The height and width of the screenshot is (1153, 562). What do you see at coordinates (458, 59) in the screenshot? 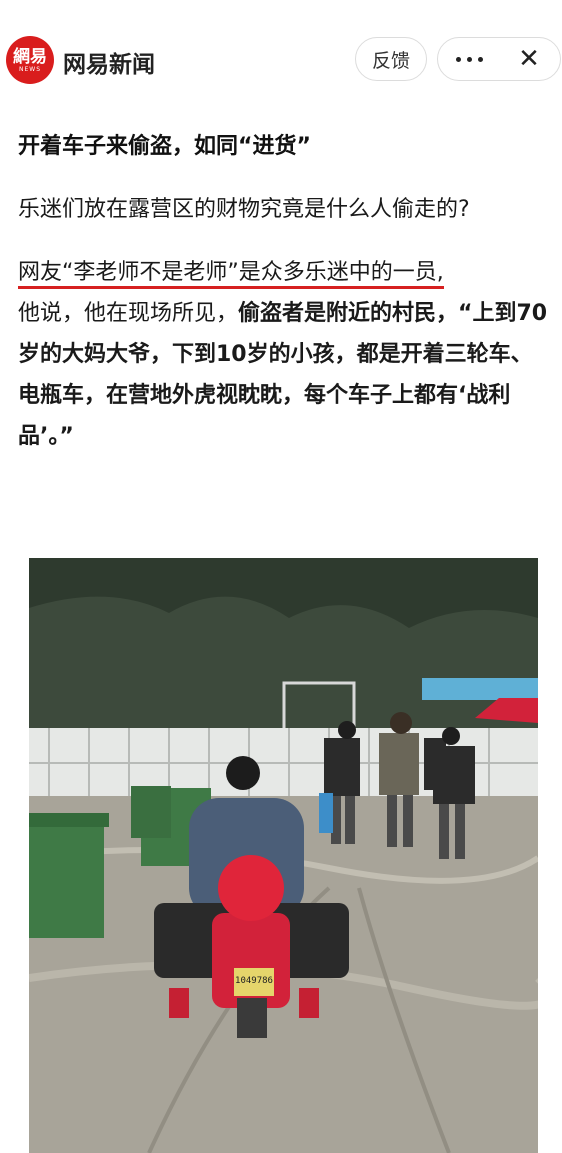
I see `more-dots-icon` at bounding box center [458, 59].